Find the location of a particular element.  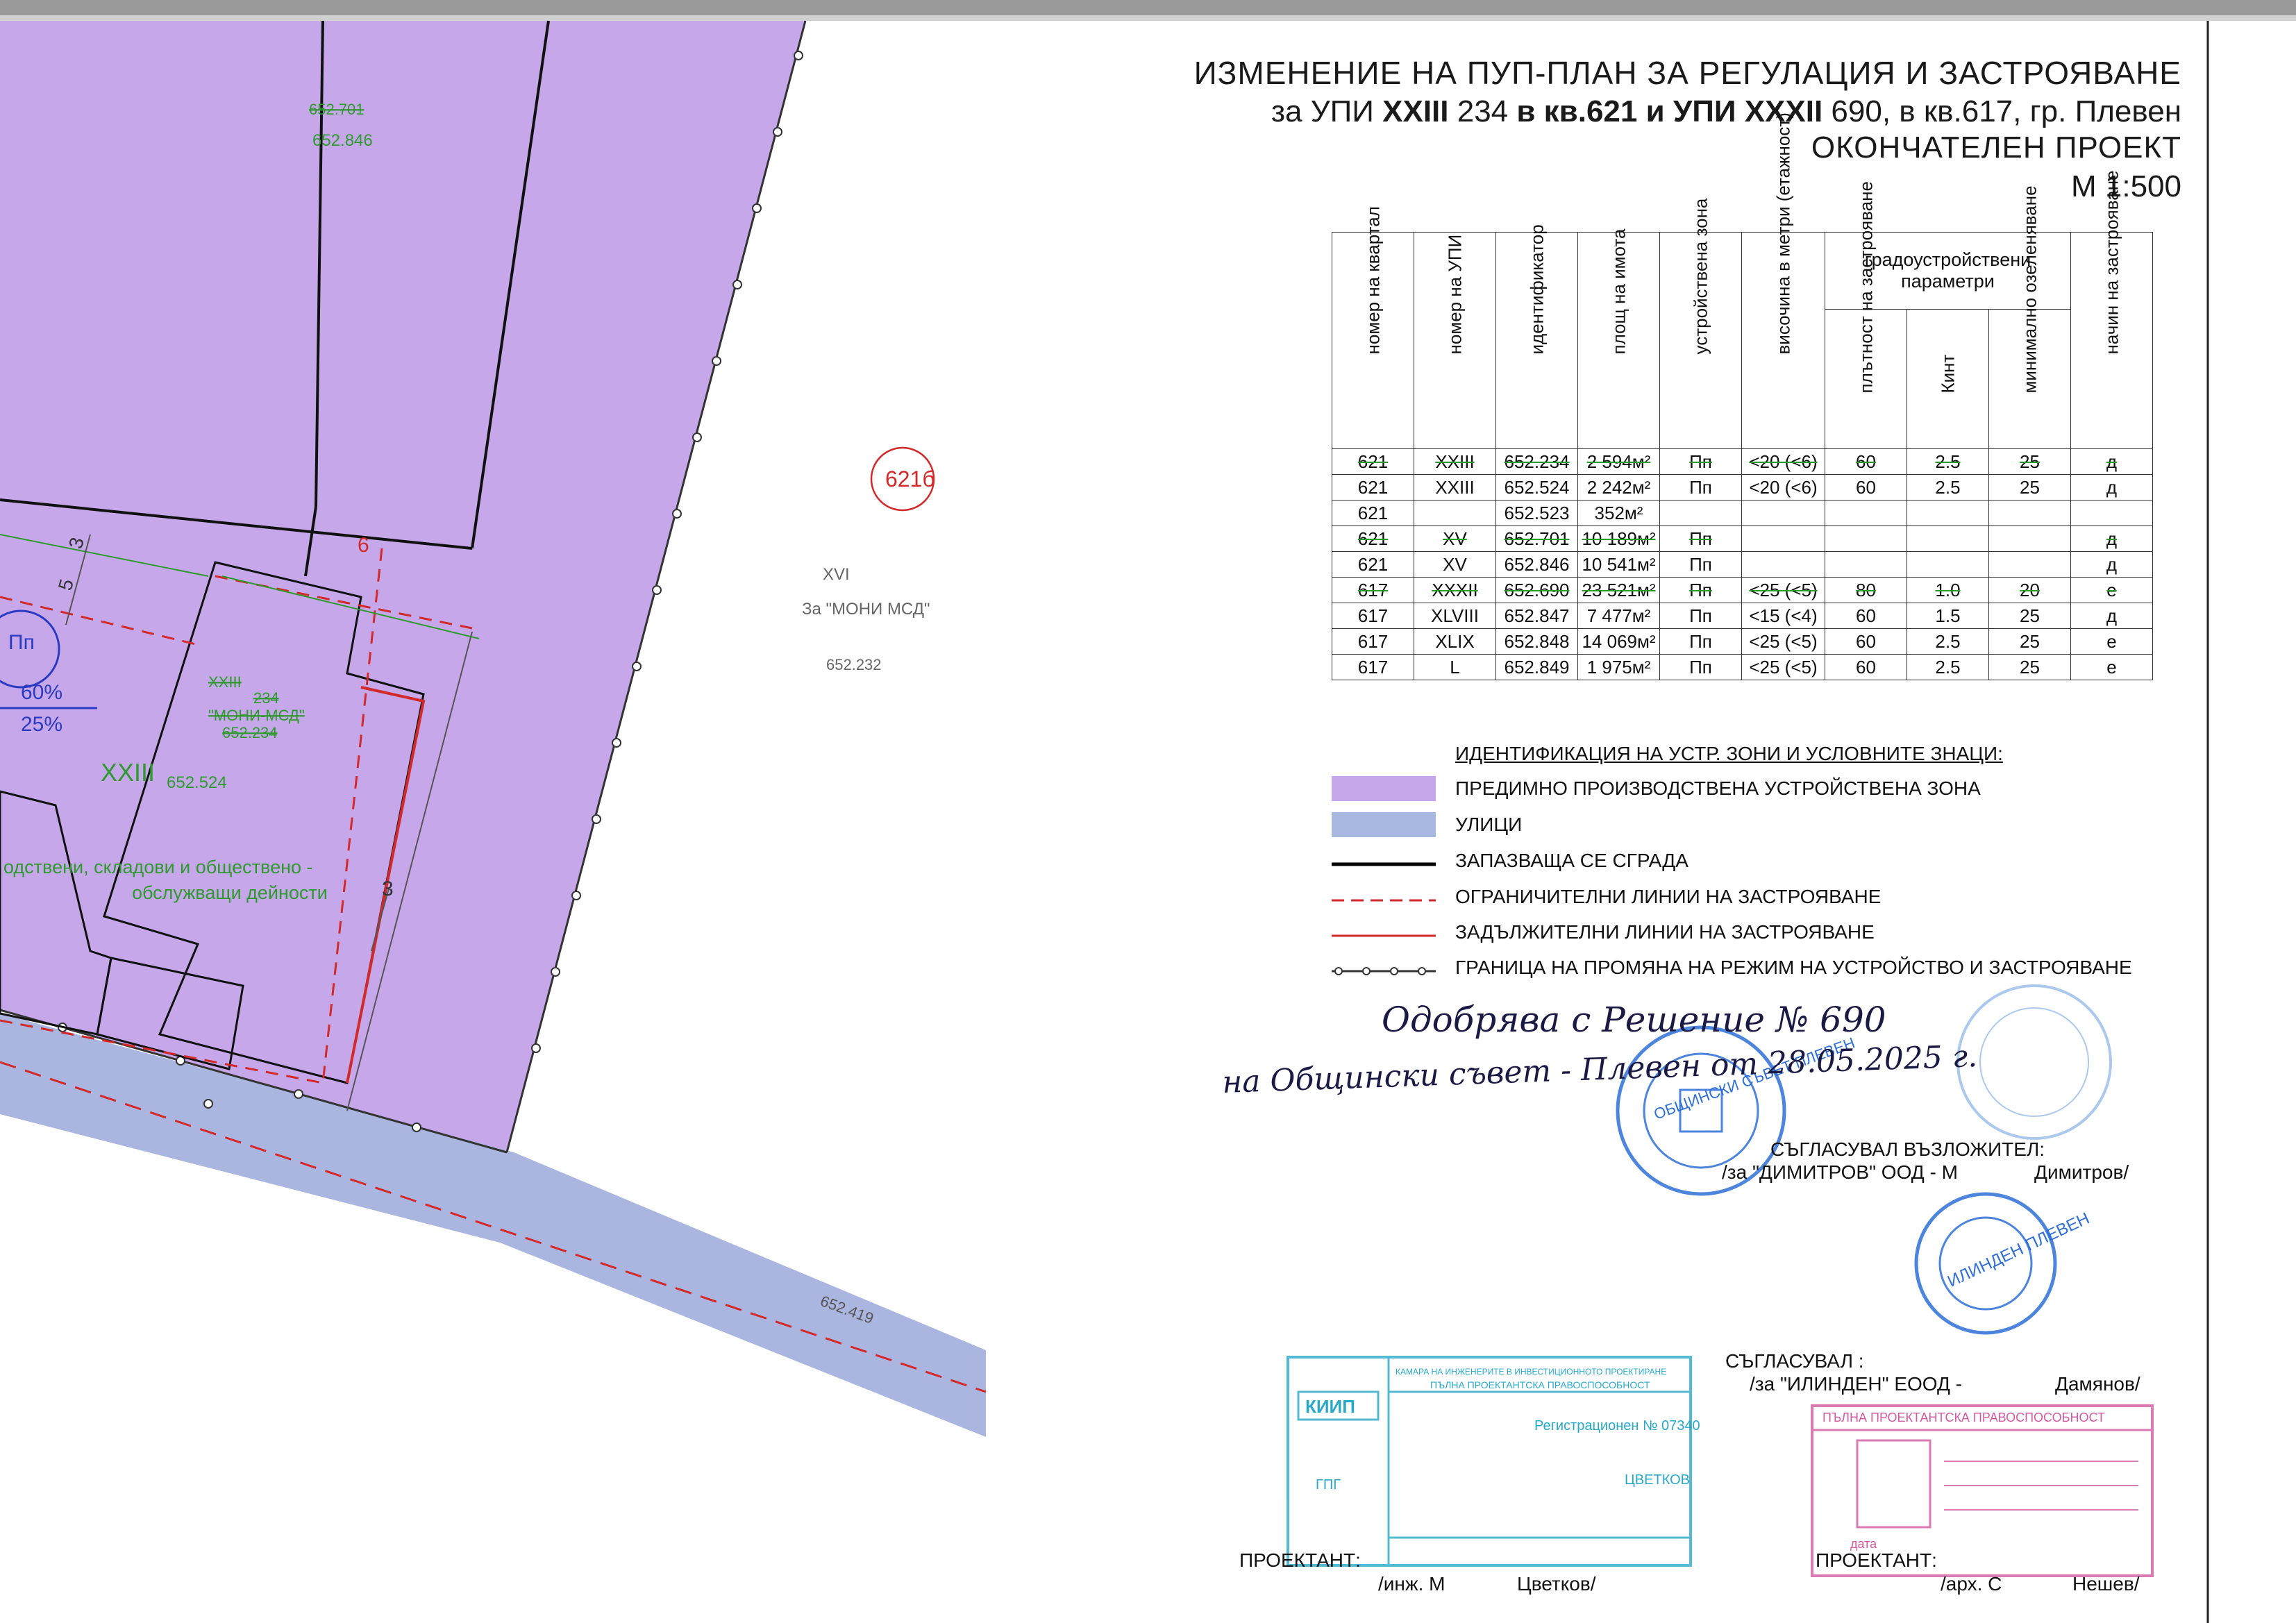

header-zone: устройствена зона is located at coordinates (1700, 324).